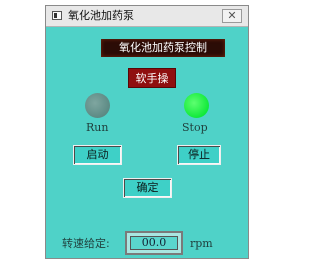  What do you see at coordinates (201, 243) in the screenshot?
I see `speed-unit-label: rpm` at bounding box center [201, 243].